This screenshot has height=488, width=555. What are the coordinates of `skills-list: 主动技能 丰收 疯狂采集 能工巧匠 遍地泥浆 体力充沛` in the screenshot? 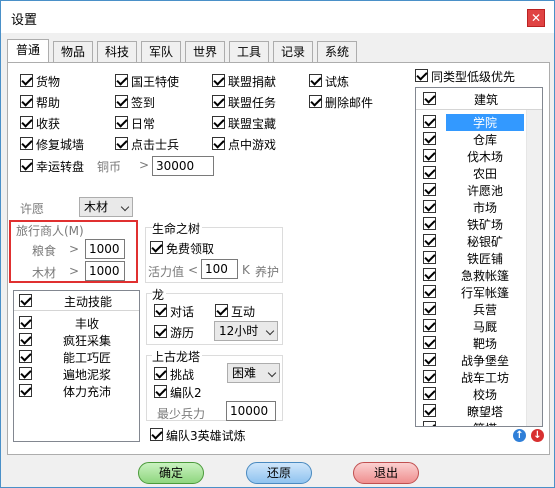 It's located at (76, 366).